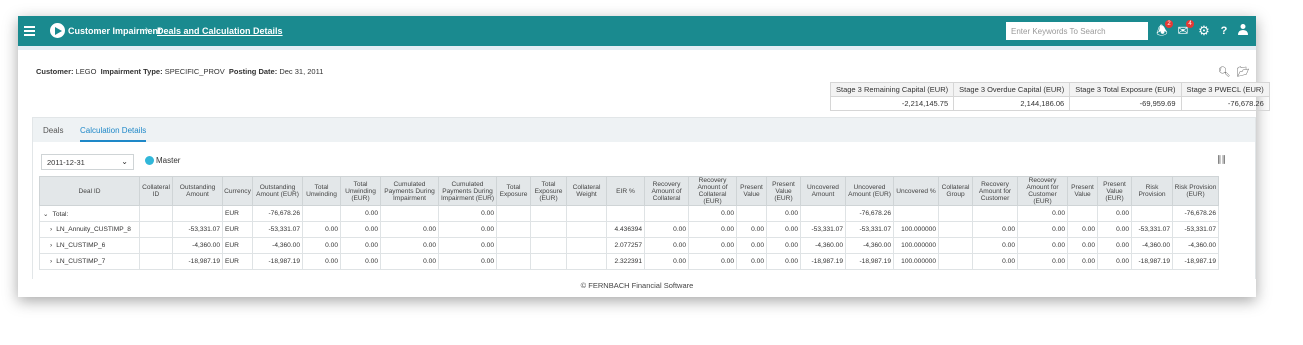  I want to click on posting-date-label: Posting Date:, so click(253, 71).